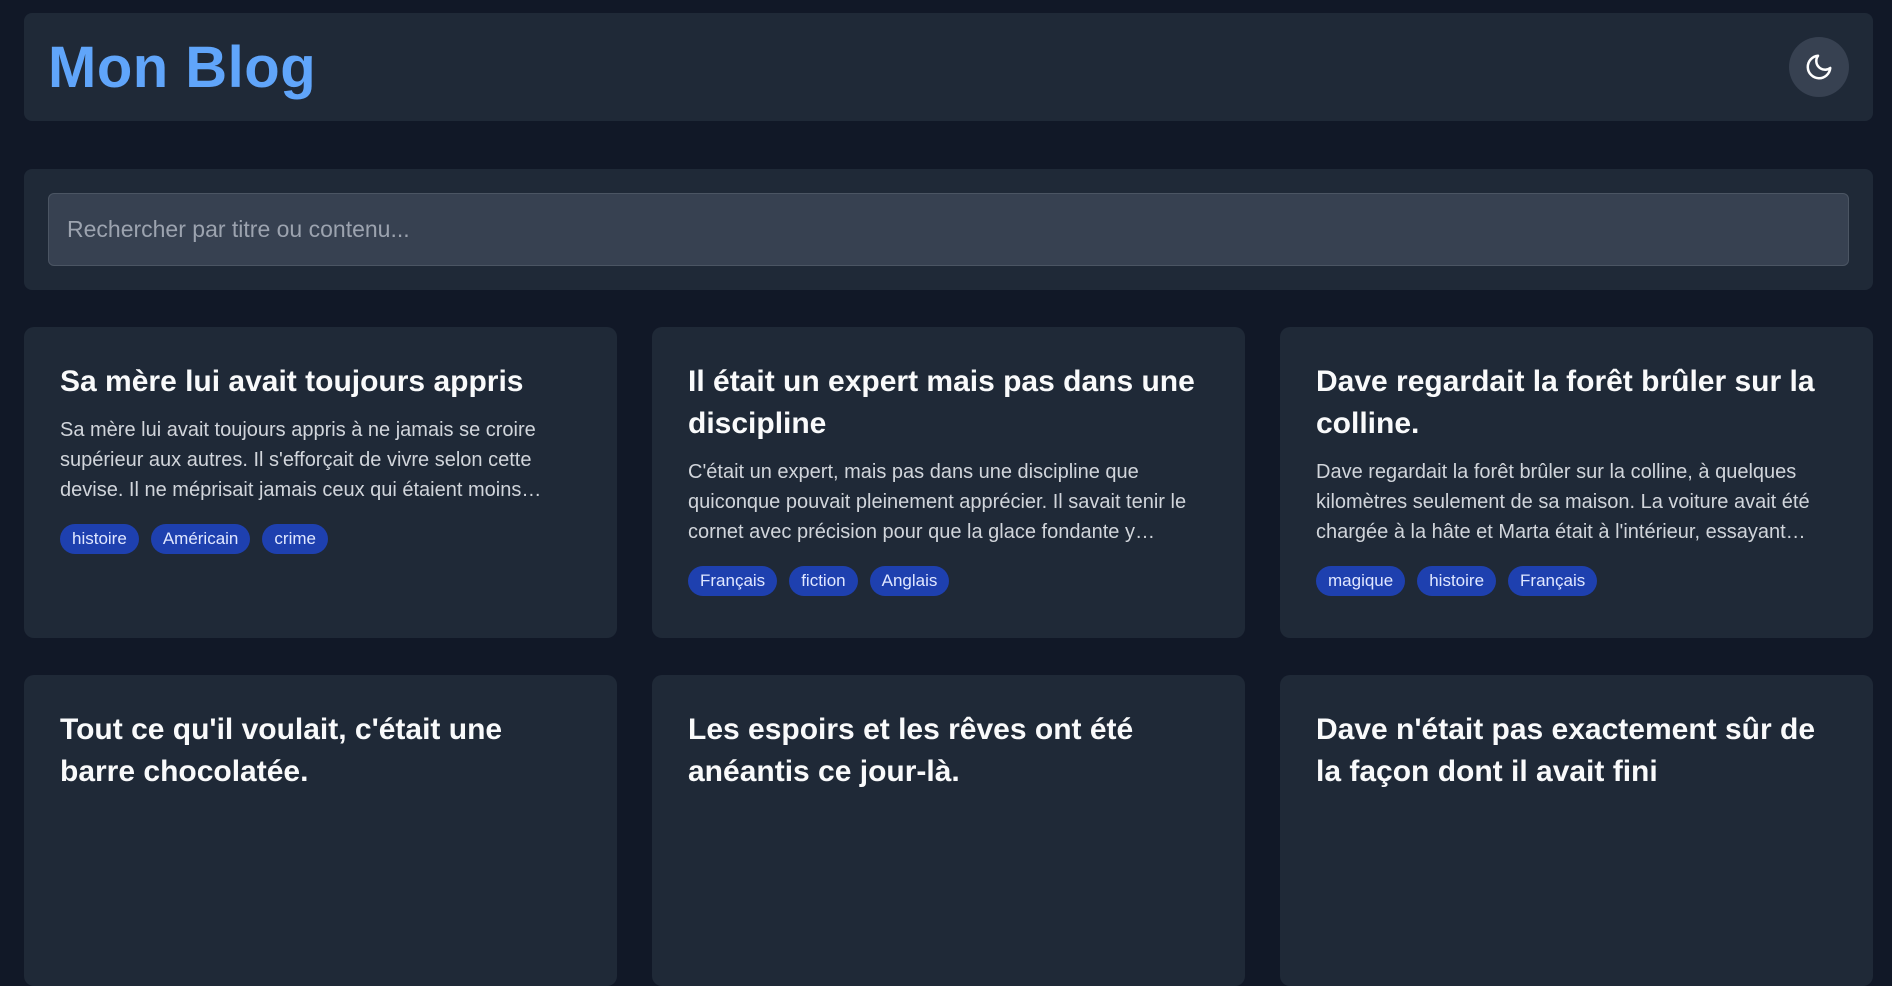 The height and width of the screenshot is (986, 1892). Describe the element at coordinates (909, 581) in the screenshot. I see `tag: Anglais` at that location.